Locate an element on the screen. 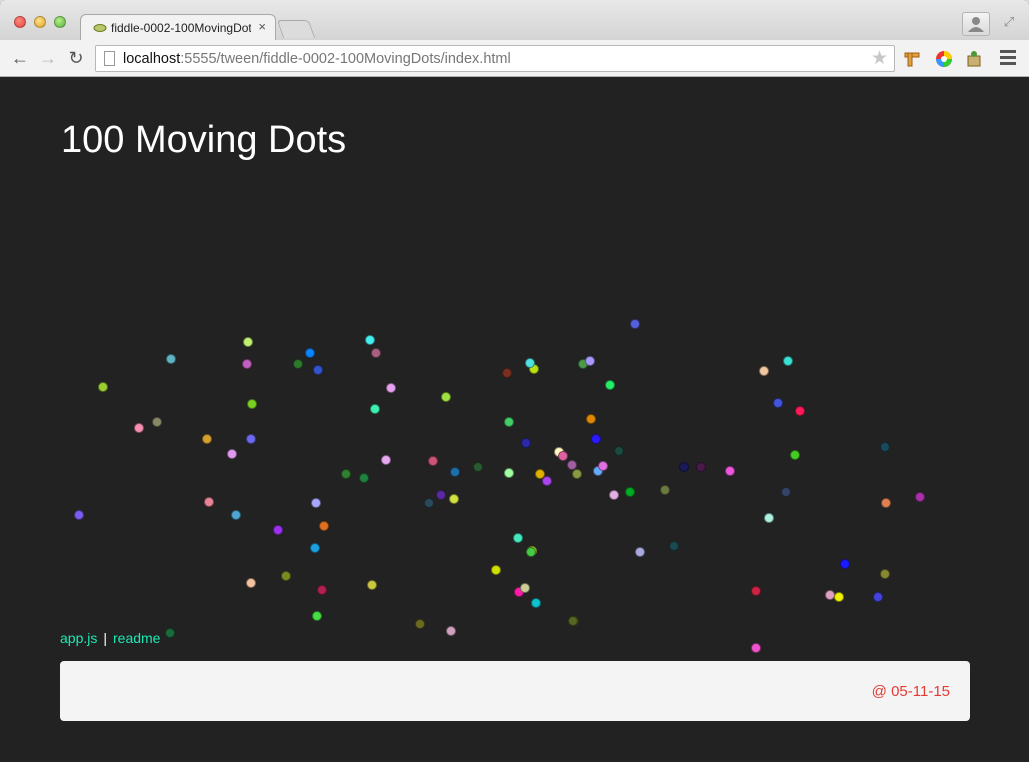  tab-close-icon: × is located at coordinates (262, 26).